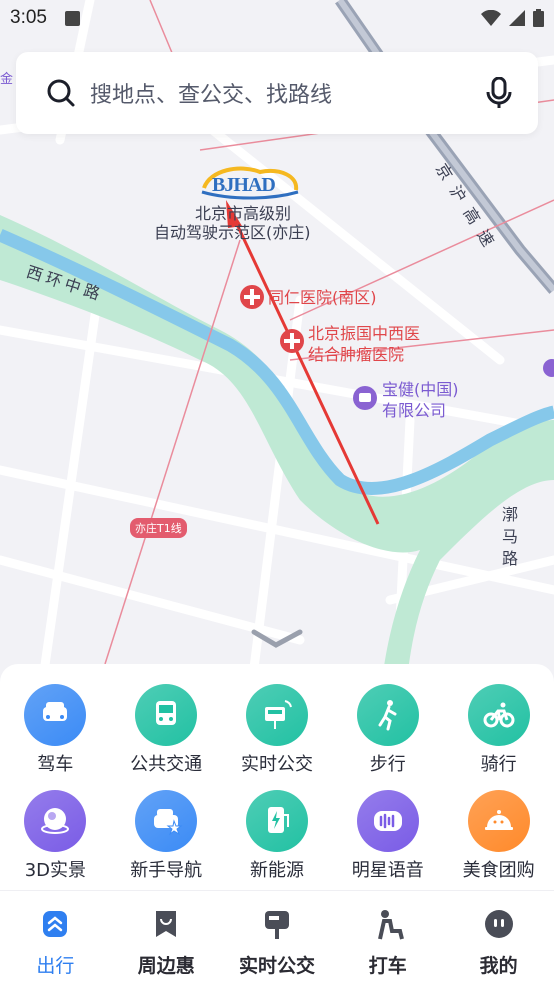 This screenshot has width=554, height=984. Describe the element at coordinates (232, 232) in the screenshot. I see `zone-label-line2: 自动驾驶示范区(亦庄)` at that location.